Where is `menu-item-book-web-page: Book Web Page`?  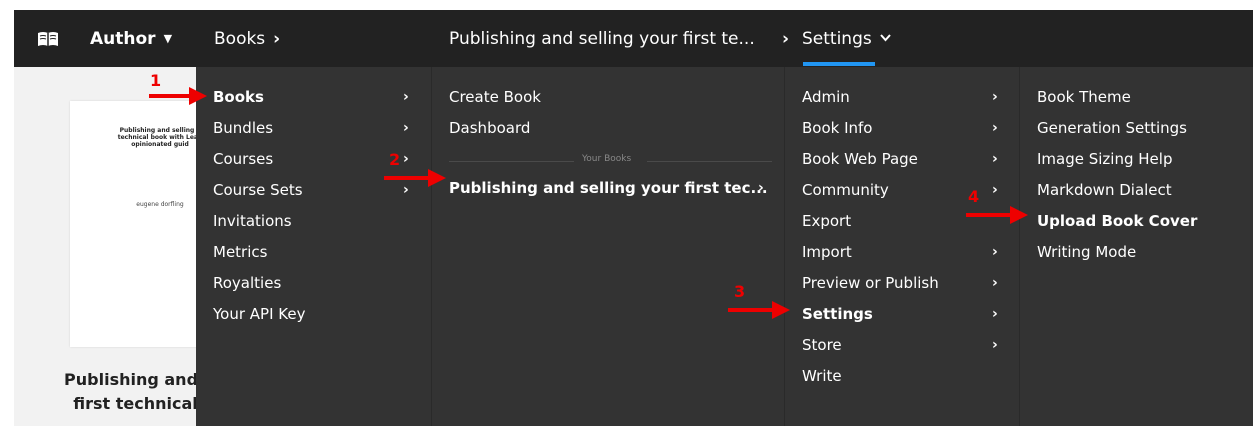
menu-item-book-web-page: Book Web Page is located at coordinates (860, 158).